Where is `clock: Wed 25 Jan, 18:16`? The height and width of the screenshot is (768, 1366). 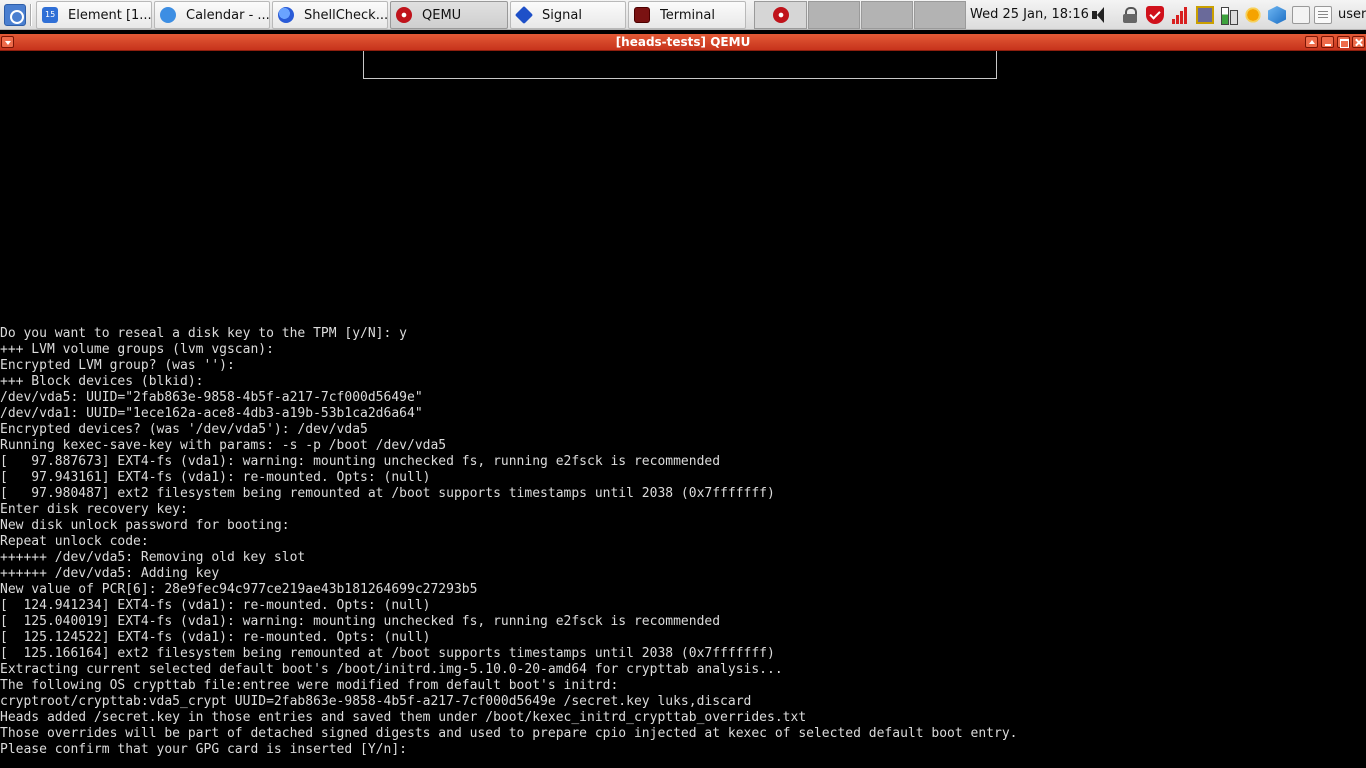
clock: Wed 25 Jan, 18:16 is located at coordinates (1029, 15).